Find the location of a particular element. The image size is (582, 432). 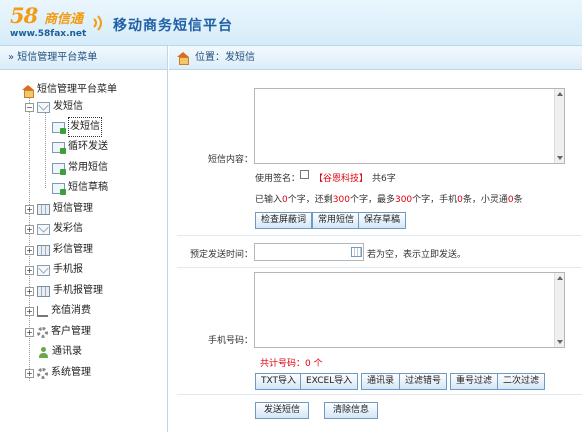

char-stats: 已输入0个字，还剩300个字，最多300个字，手机0条，小灵通0条 is located at coordinates (389, 200).